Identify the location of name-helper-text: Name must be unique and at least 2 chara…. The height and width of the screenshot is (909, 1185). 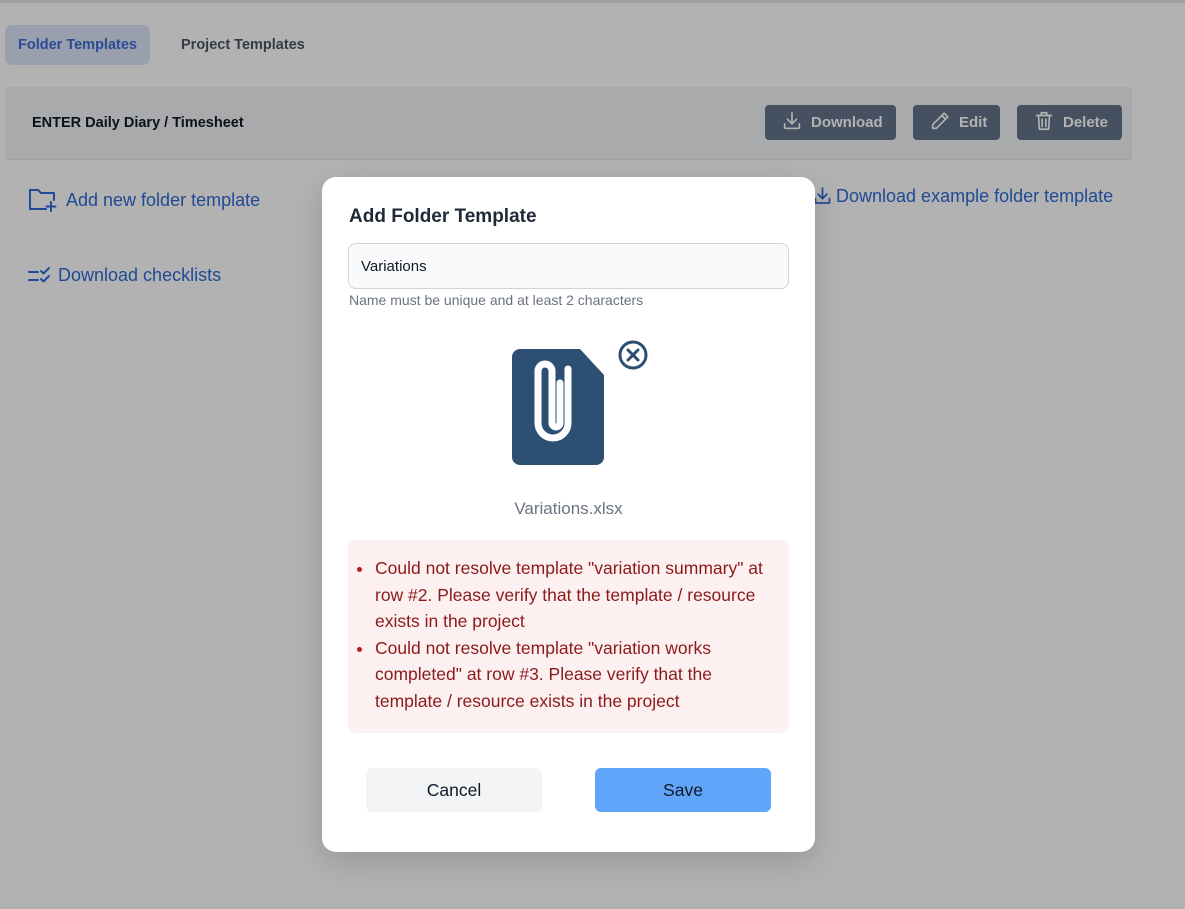
(496, 300).